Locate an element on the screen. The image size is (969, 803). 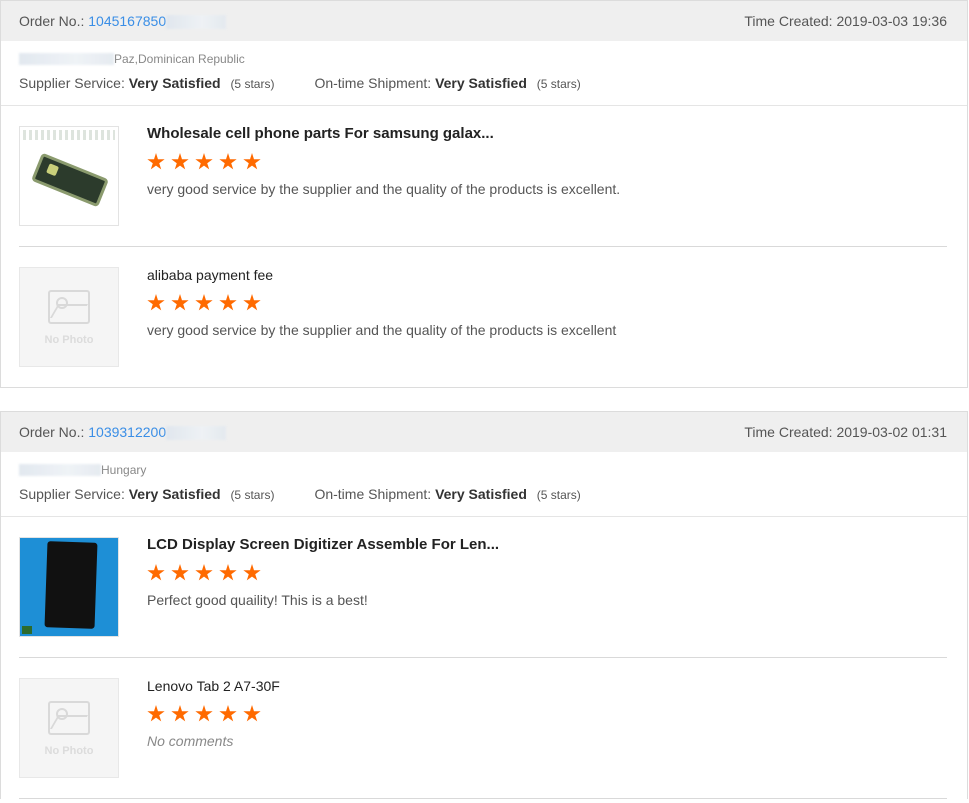
phone-part-image is located at coordinates (70, 180).